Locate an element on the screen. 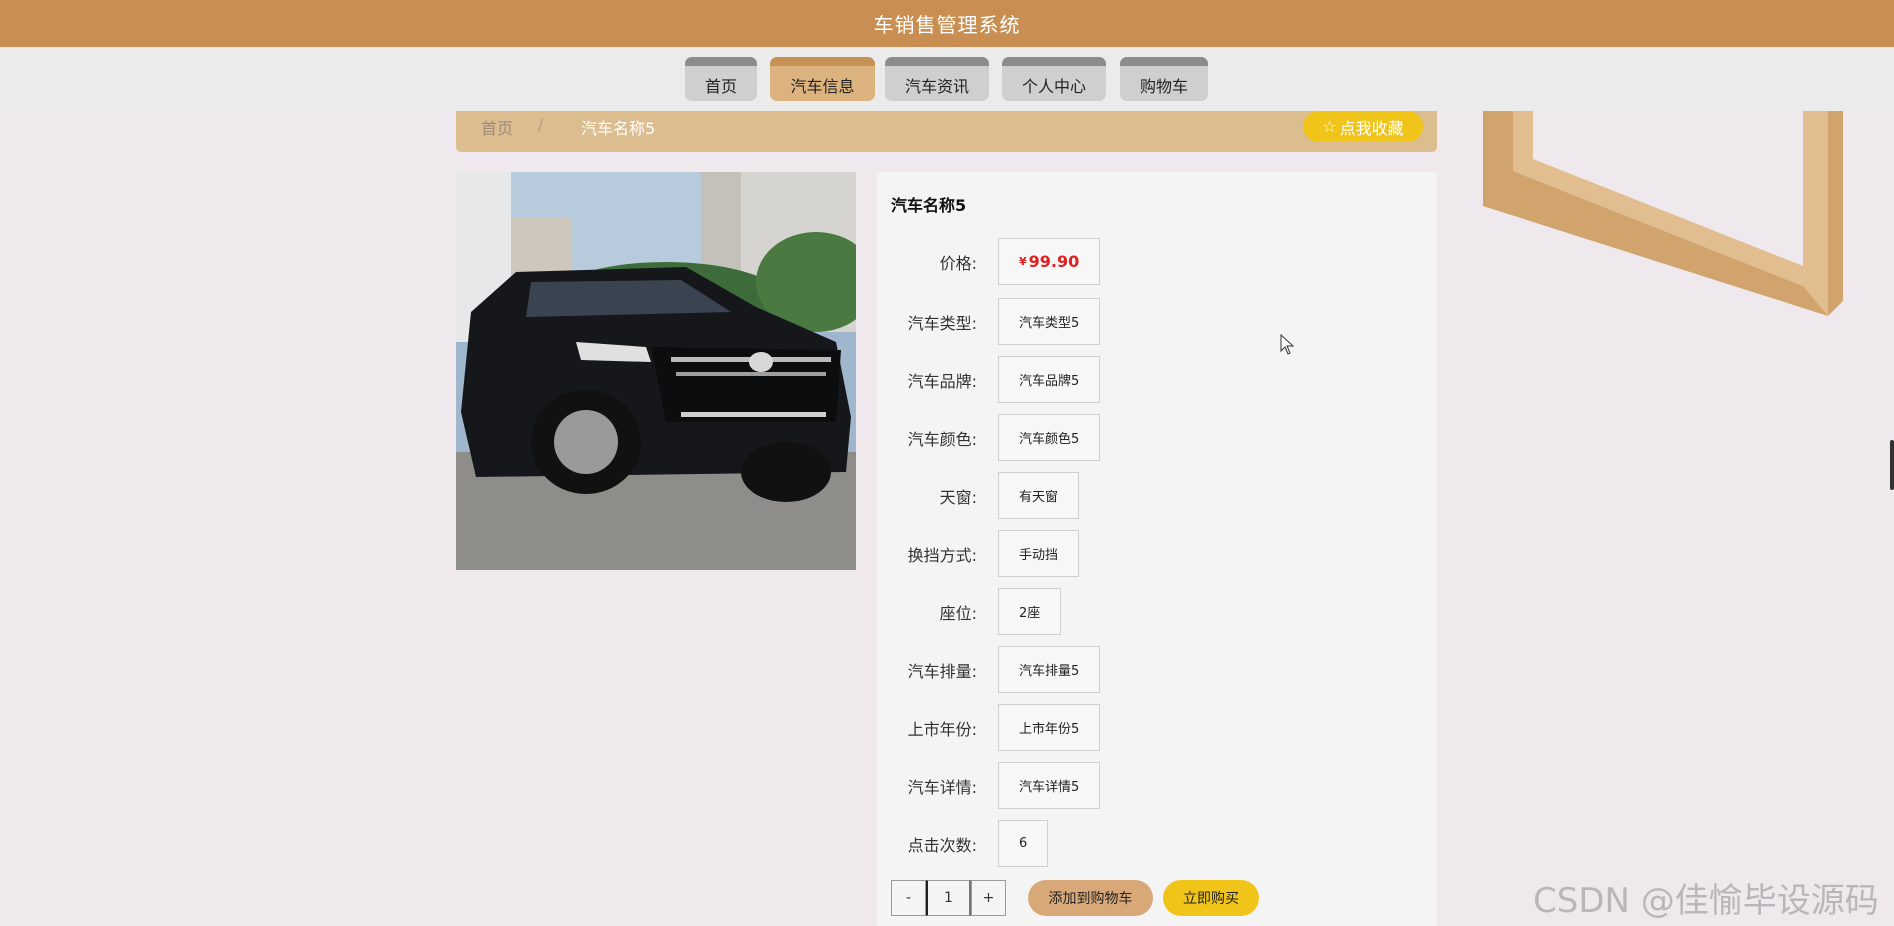  main-nav: 首页 汽车信息 汽车资讯 个人中心 购物车 is located at coordinates (947, 79).